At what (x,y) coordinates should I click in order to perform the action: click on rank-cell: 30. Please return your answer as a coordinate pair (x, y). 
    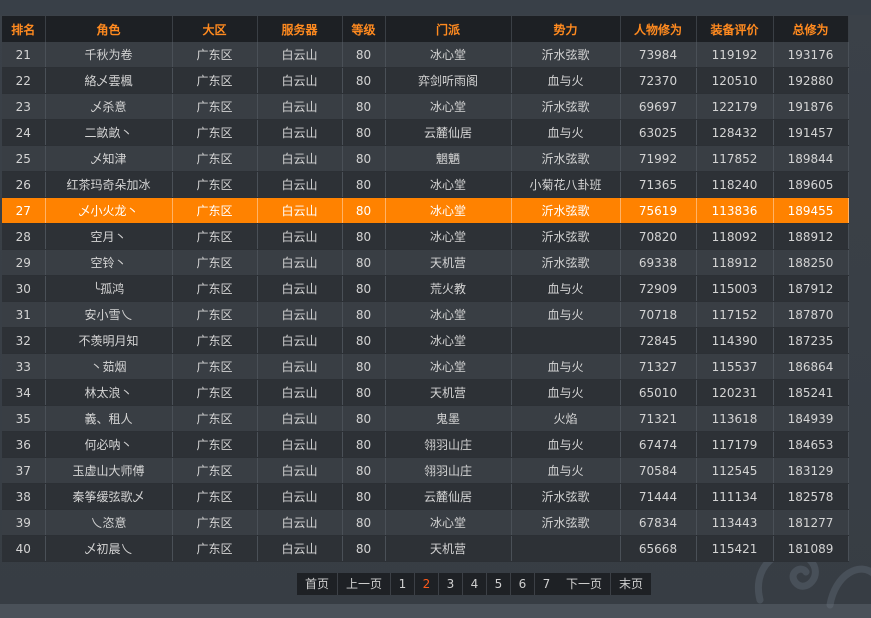
    Looking at the image, I should click on (24, 288).